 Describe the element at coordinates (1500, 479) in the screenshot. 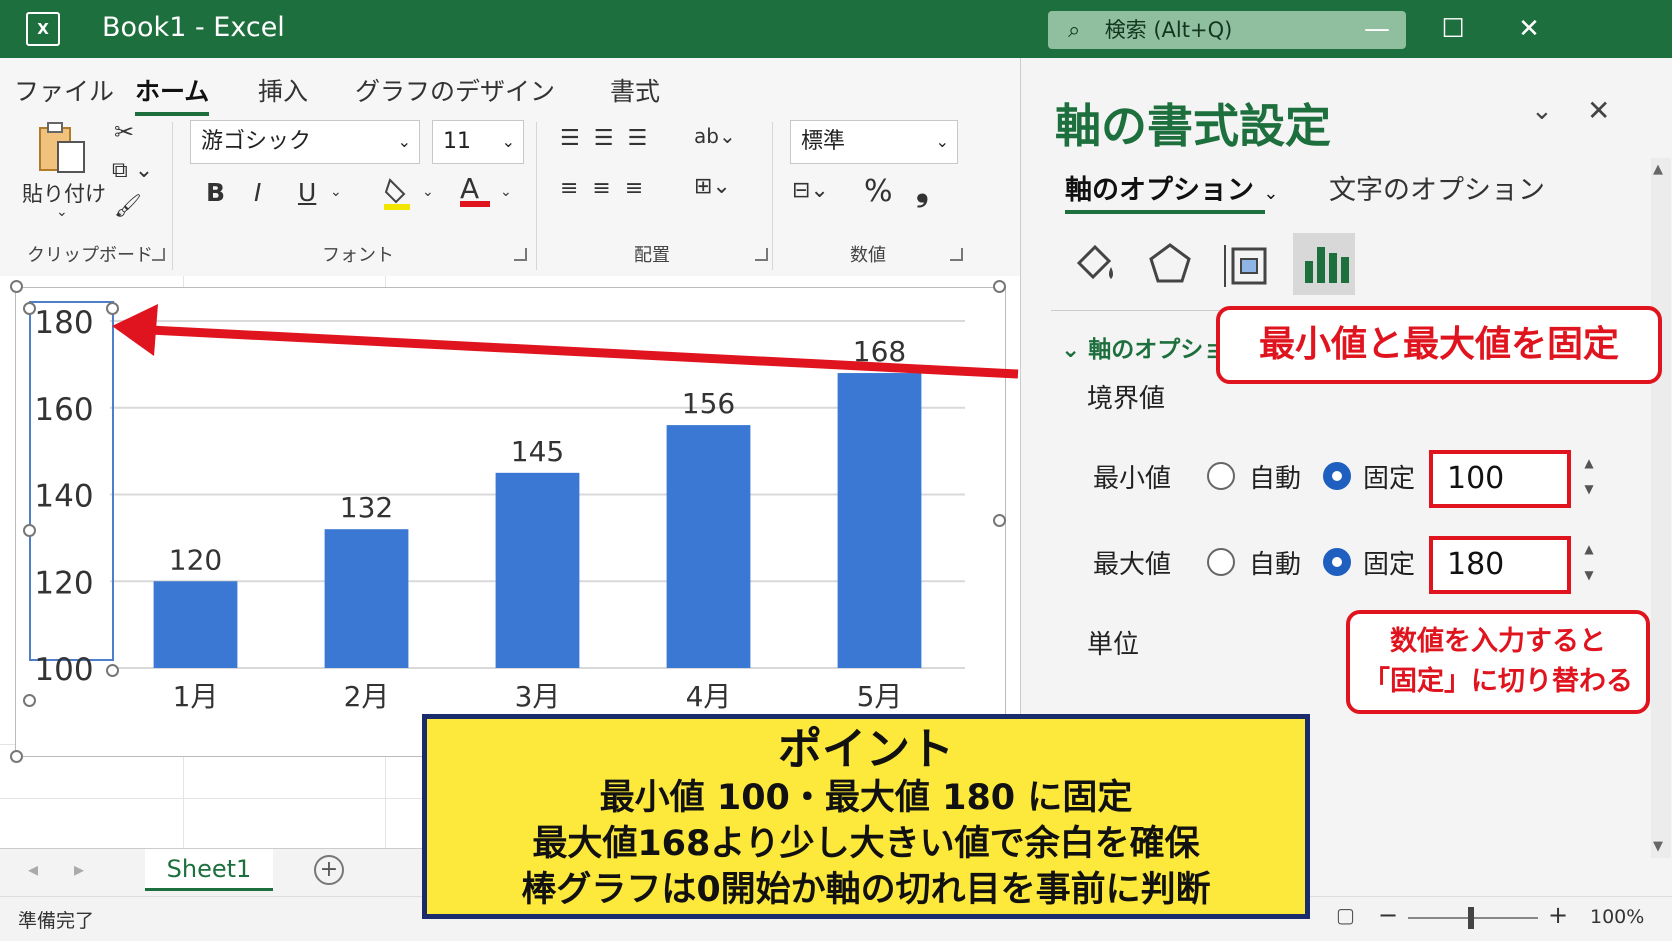

I see `min-value-input: 100` at that location.